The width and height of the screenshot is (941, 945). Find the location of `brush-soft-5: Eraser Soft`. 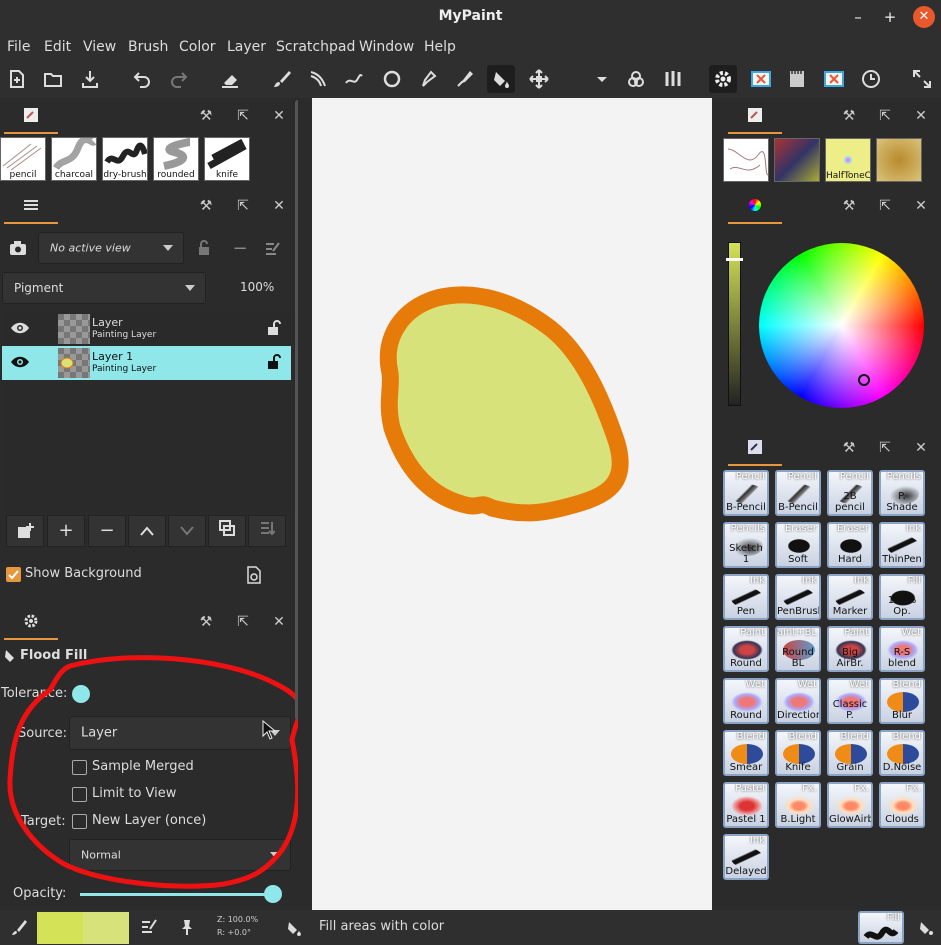

brush-soft-5: Eraser Soft is located at coordinates (798, 545).